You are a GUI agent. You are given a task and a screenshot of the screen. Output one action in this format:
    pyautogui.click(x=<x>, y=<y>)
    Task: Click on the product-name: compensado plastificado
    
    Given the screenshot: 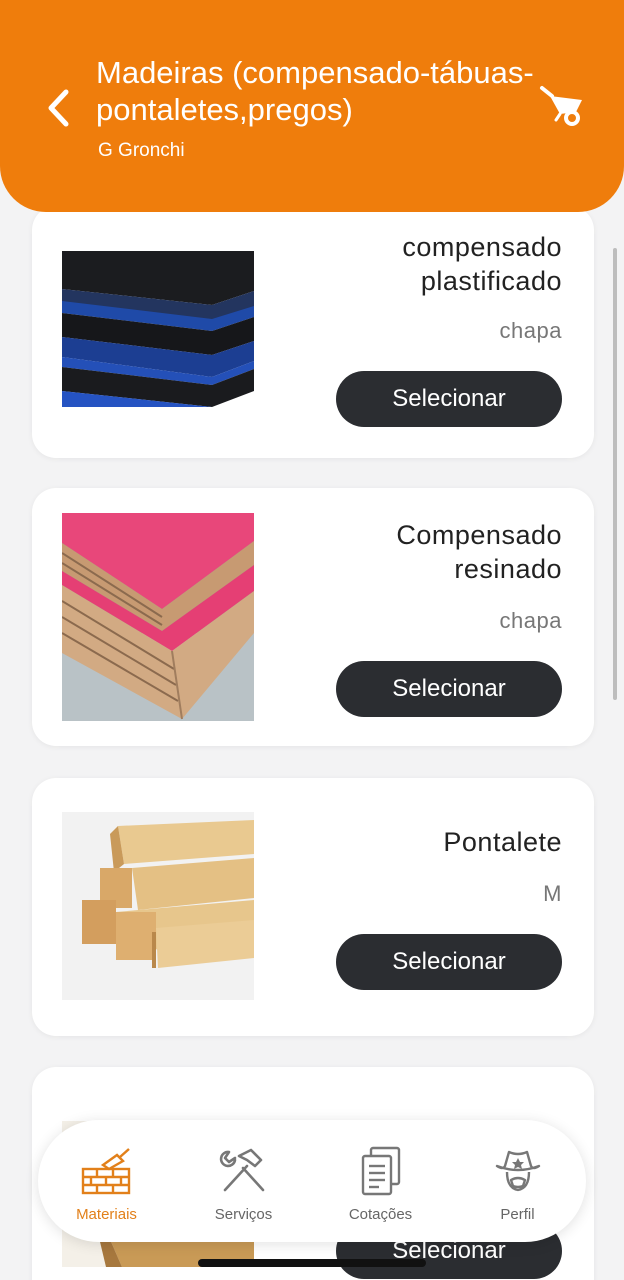 What is the action you would take?
    pyautogui.click(x=482, y=264)
    